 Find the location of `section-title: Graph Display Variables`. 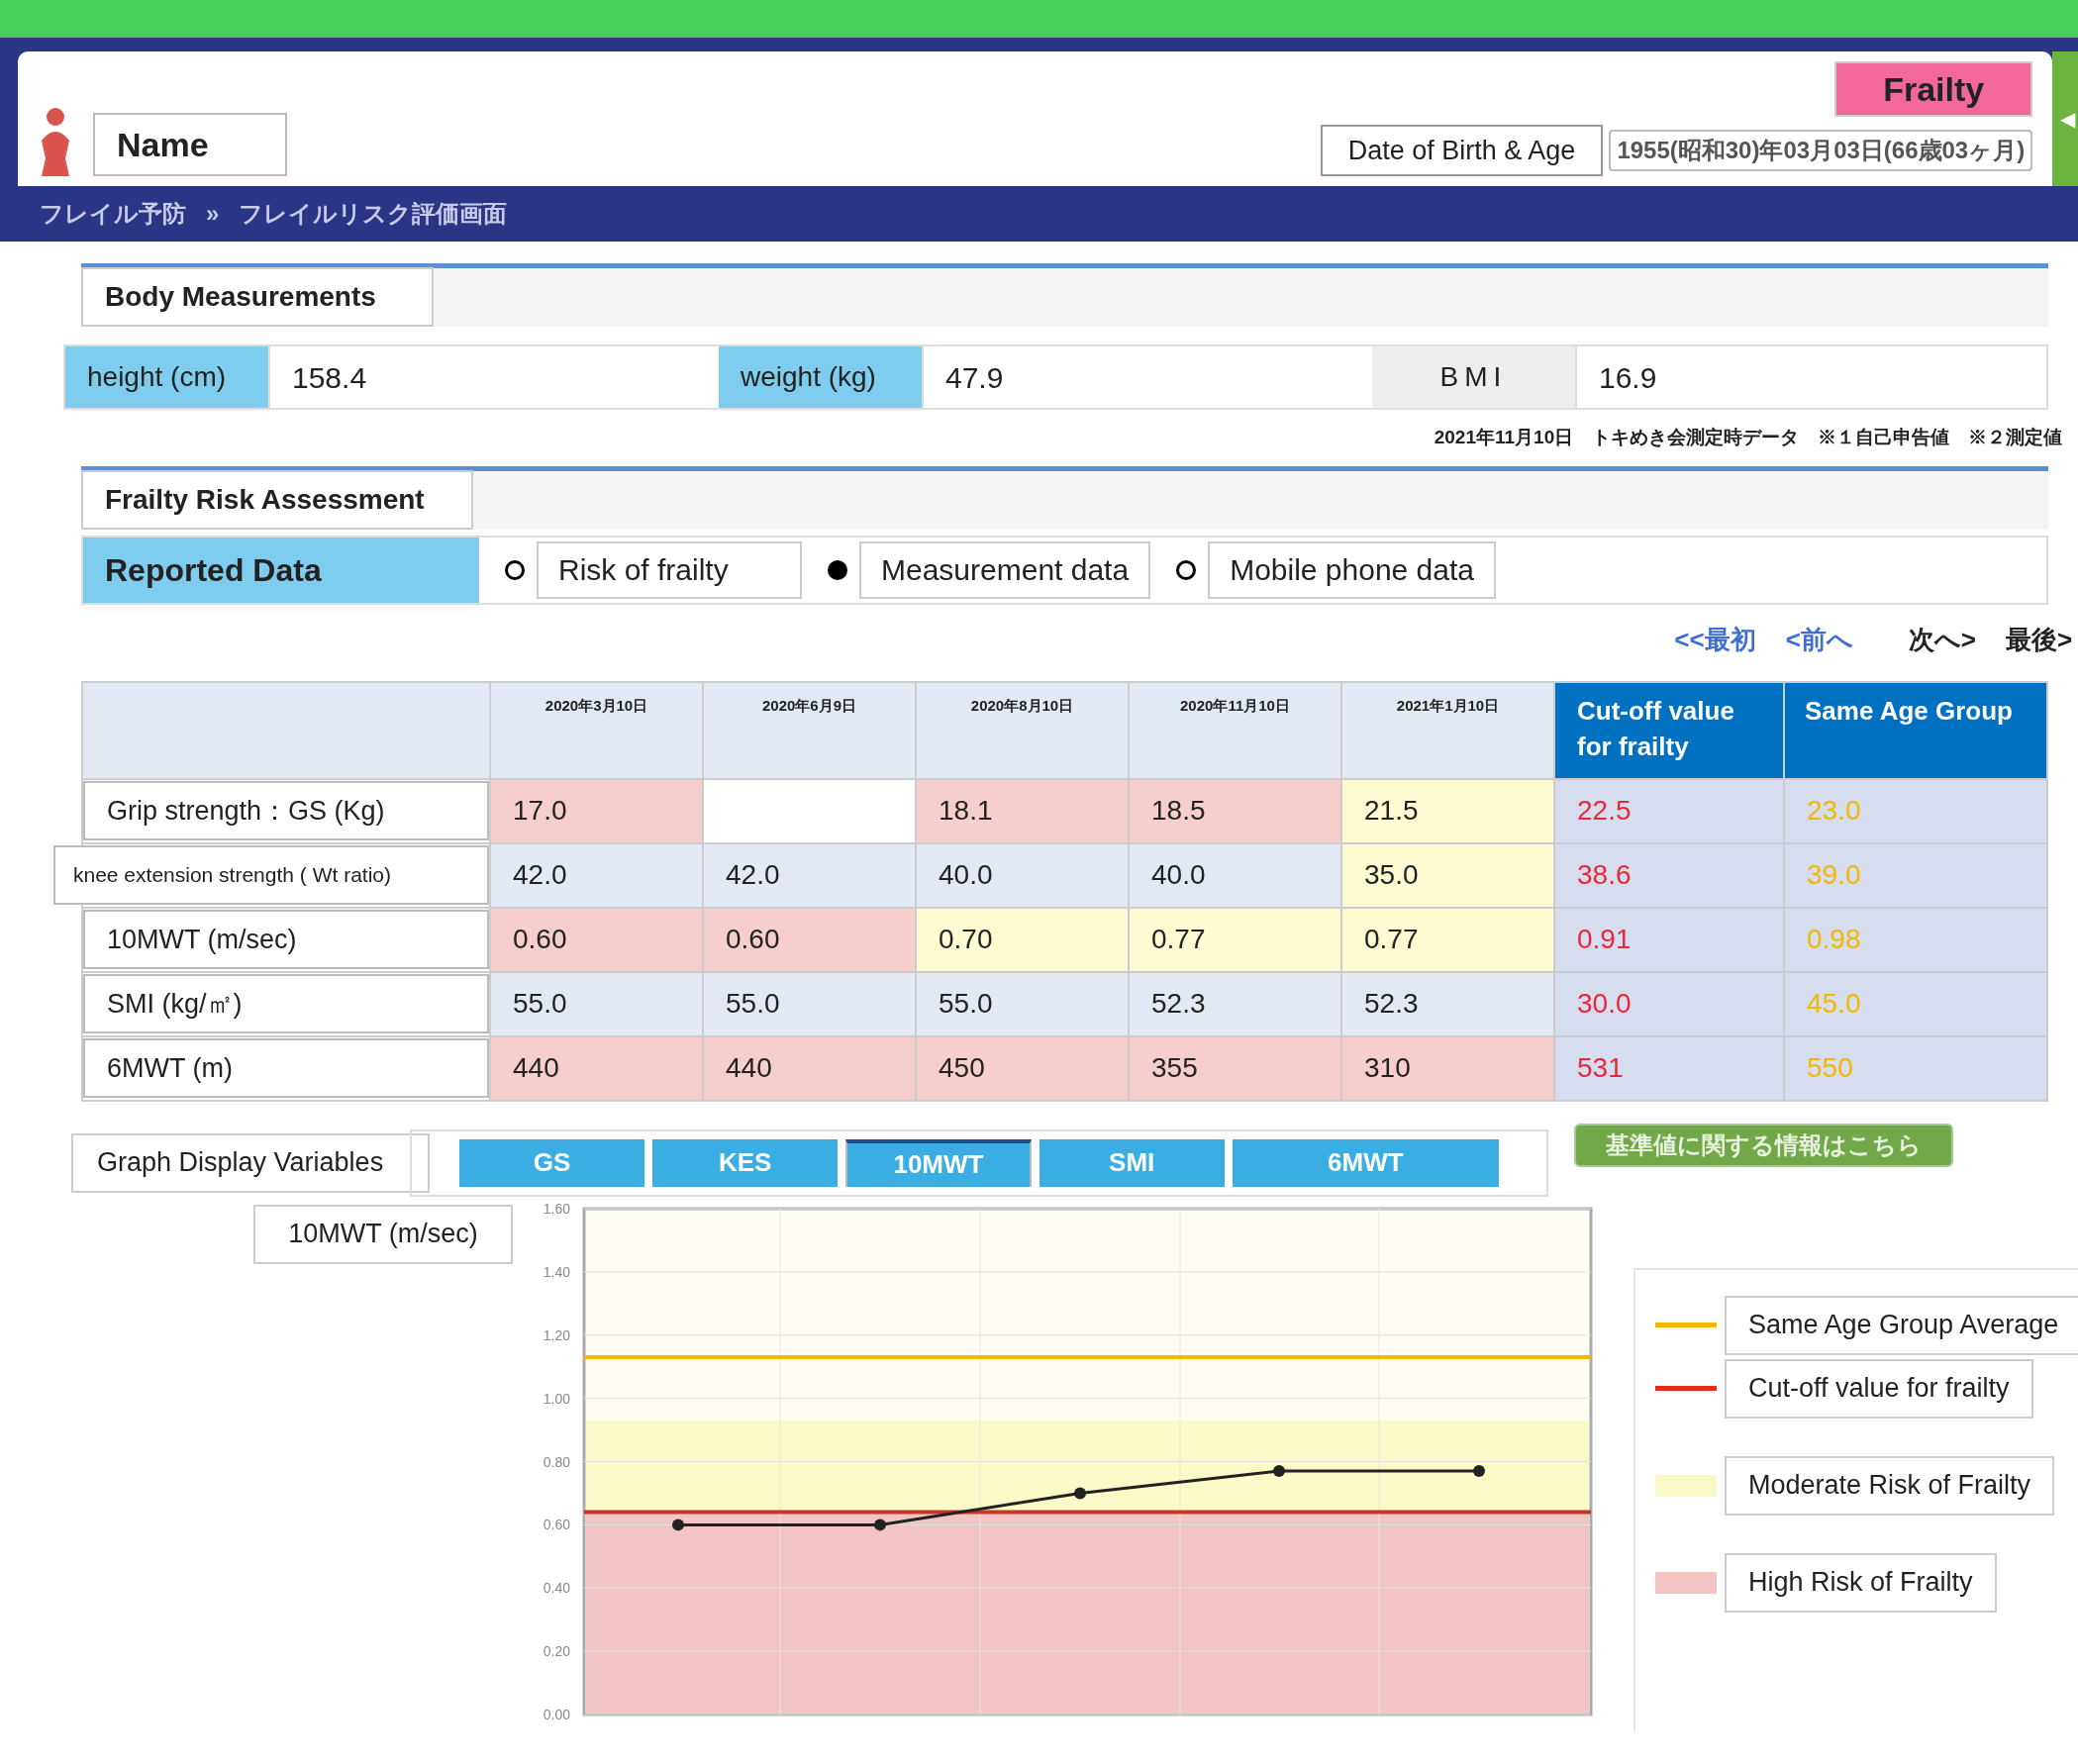

section-title: Graph Display Variables is located at coordinates (250, 1162).